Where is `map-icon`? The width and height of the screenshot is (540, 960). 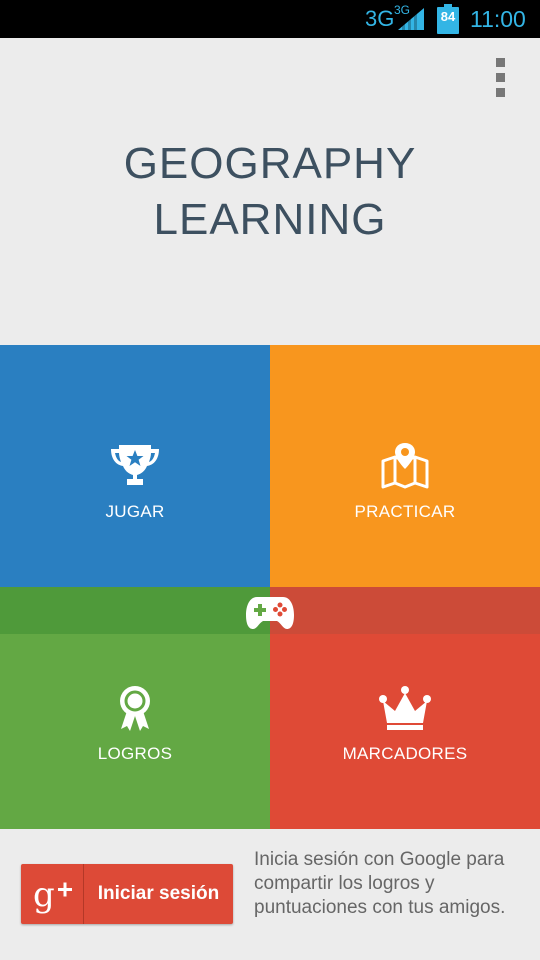 map-icon is located at coordinates (405, 466).